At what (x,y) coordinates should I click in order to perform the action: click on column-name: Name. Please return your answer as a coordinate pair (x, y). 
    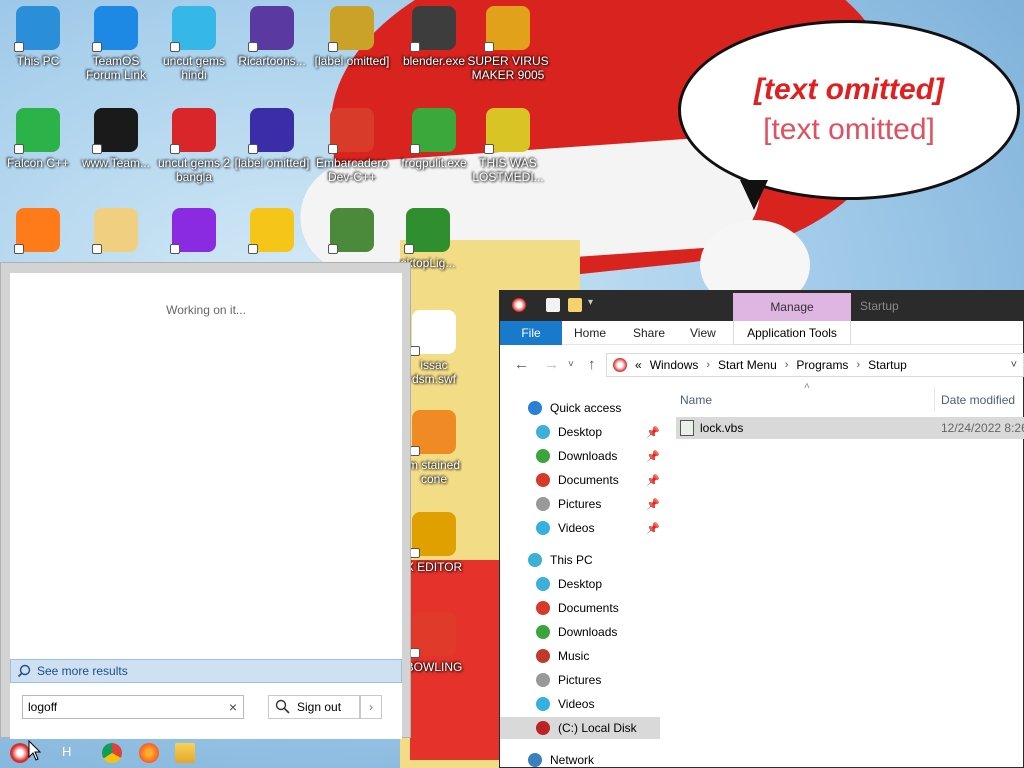
    Looking at the image, I should click on (696, 400).